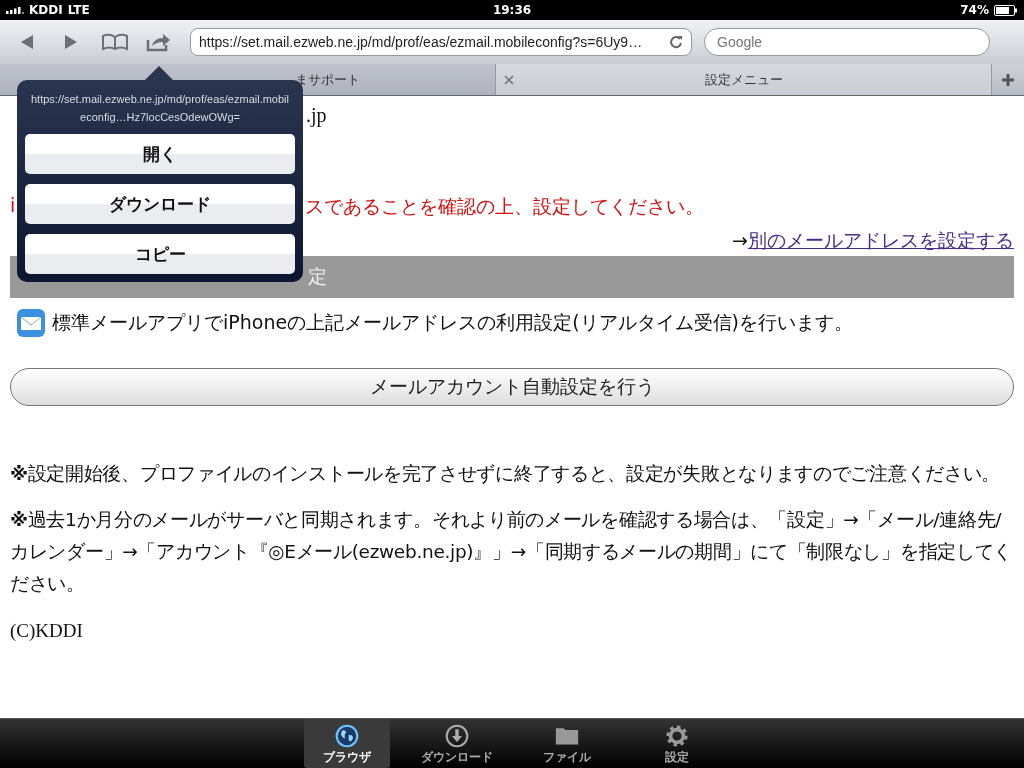  Describe the element at coordinates (15, 10) in the screenshot. I see `signal-icon` at that location.